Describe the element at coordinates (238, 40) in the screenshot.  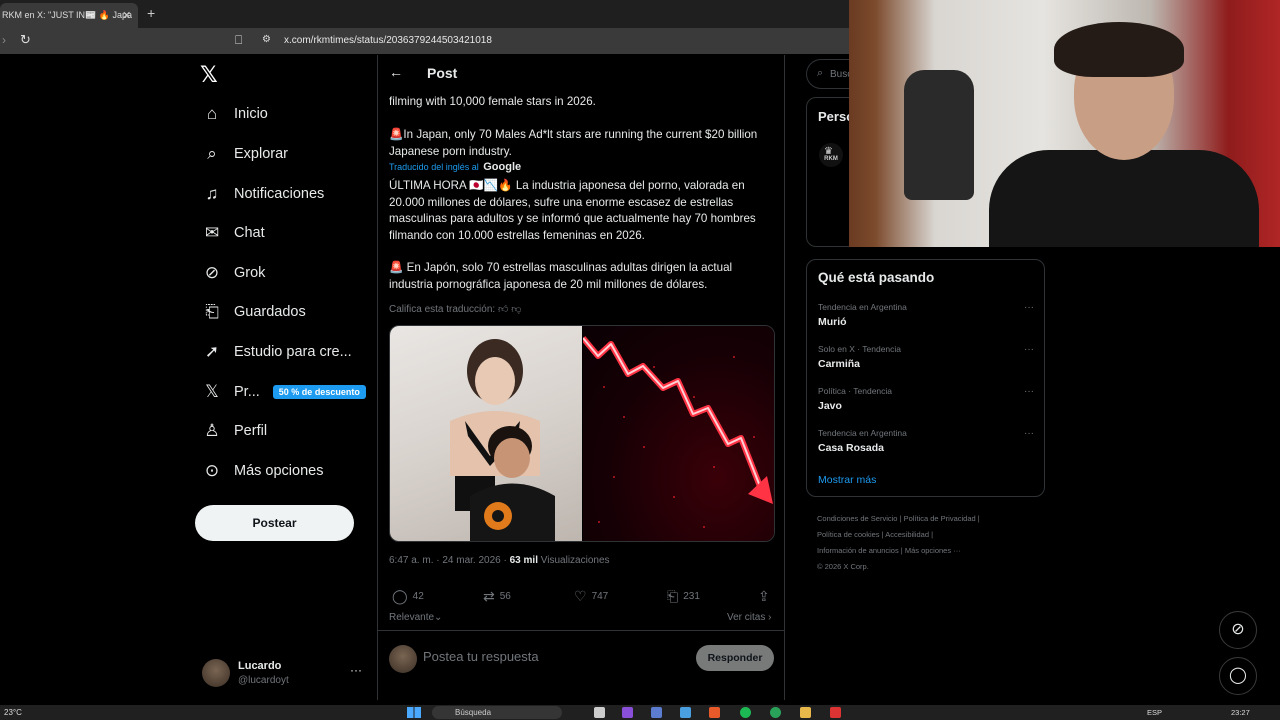
I see `bookmark-page-icon: ⎕` at that location.